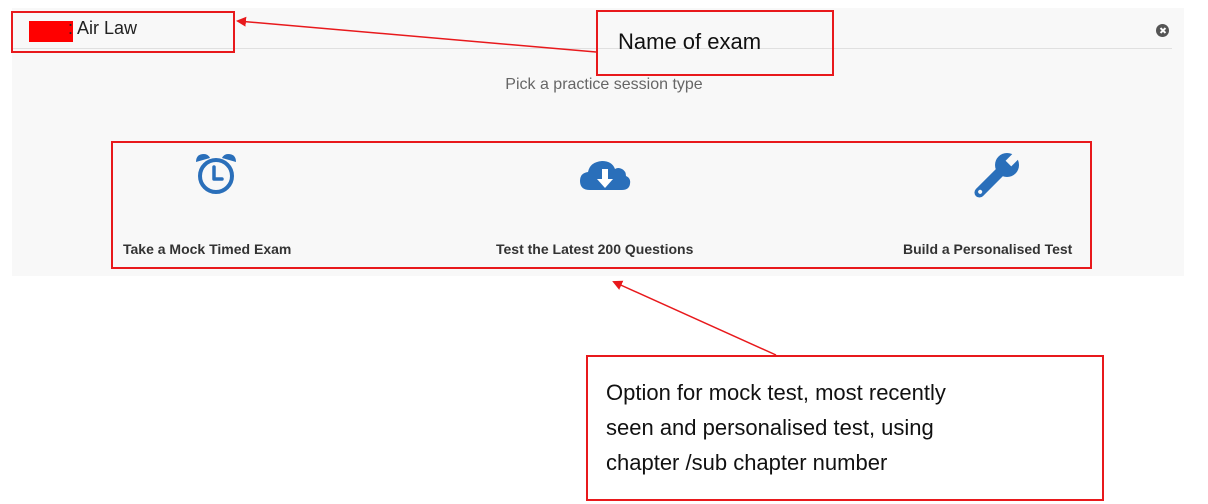 This screenshot has height=504, width=1208. What do you see at coordinates (694, 318) in the screenshot?
I see `options-arrow` at bounding box center [694, 318].